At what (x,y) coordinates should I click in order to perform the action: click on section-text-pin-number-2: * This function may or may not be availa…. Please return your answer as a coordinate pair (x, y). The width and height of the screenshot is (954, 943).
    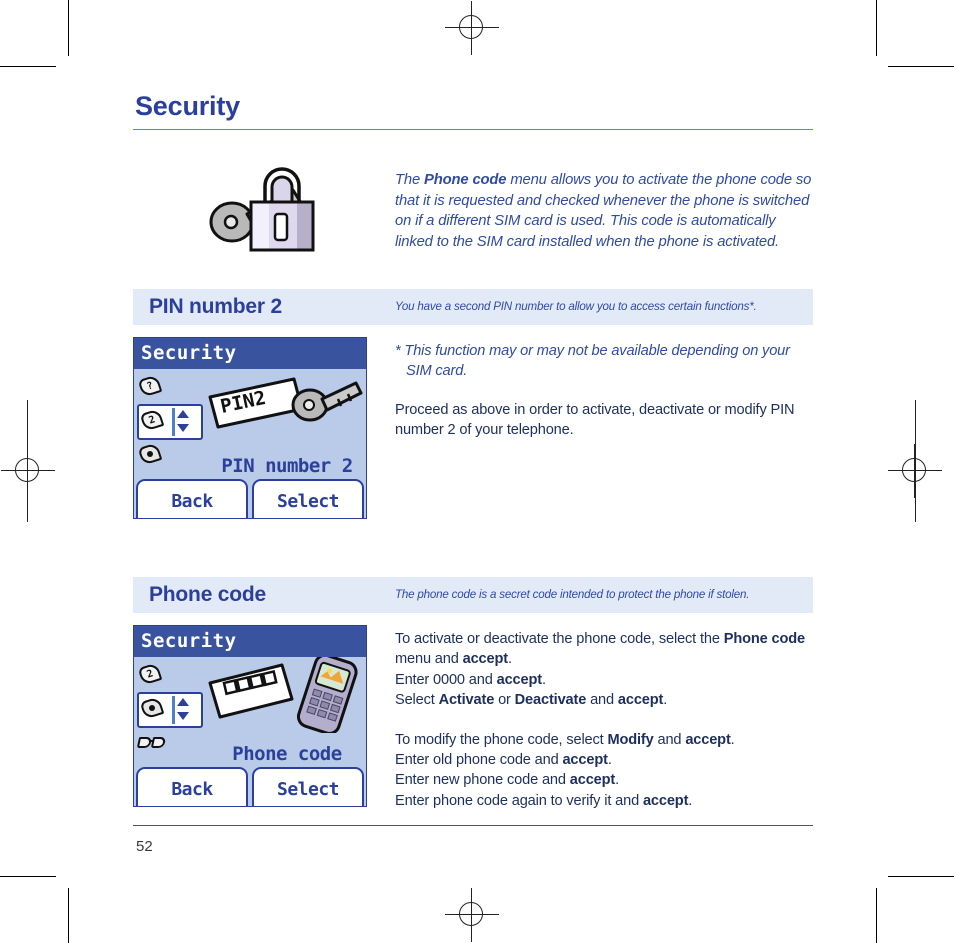
    Looking at the image, I should click on (604, 389).